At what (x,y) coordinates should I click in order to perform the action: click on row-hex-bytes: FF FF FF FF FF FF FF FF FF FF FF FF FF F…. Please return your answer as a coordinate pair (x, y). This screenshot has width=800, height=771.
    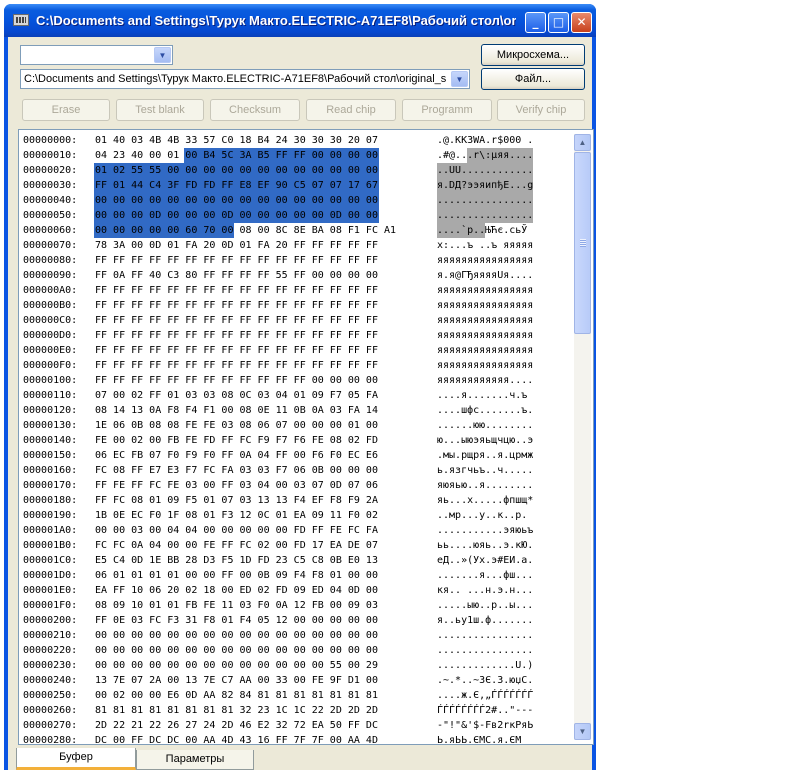
    Looking at the image, I should click on (236, 290).